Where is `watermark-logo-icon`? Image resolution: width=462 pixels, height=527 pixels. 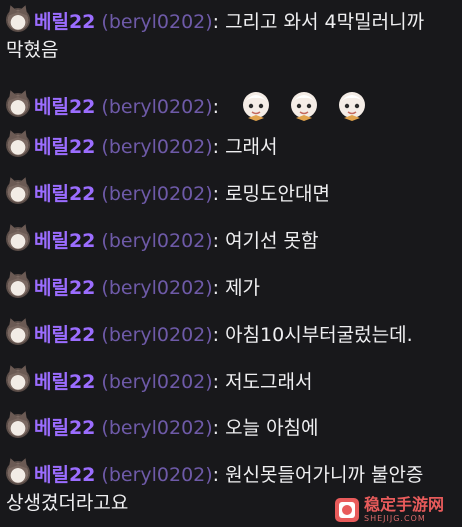
watermark-logo-icon is located at coordinates (347, 510).